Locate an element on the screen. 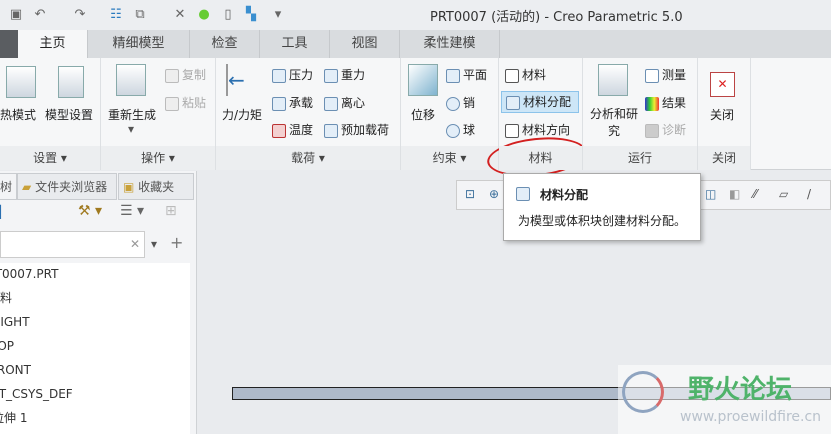  material-button: 材料 is located at coordinates (525, 74).